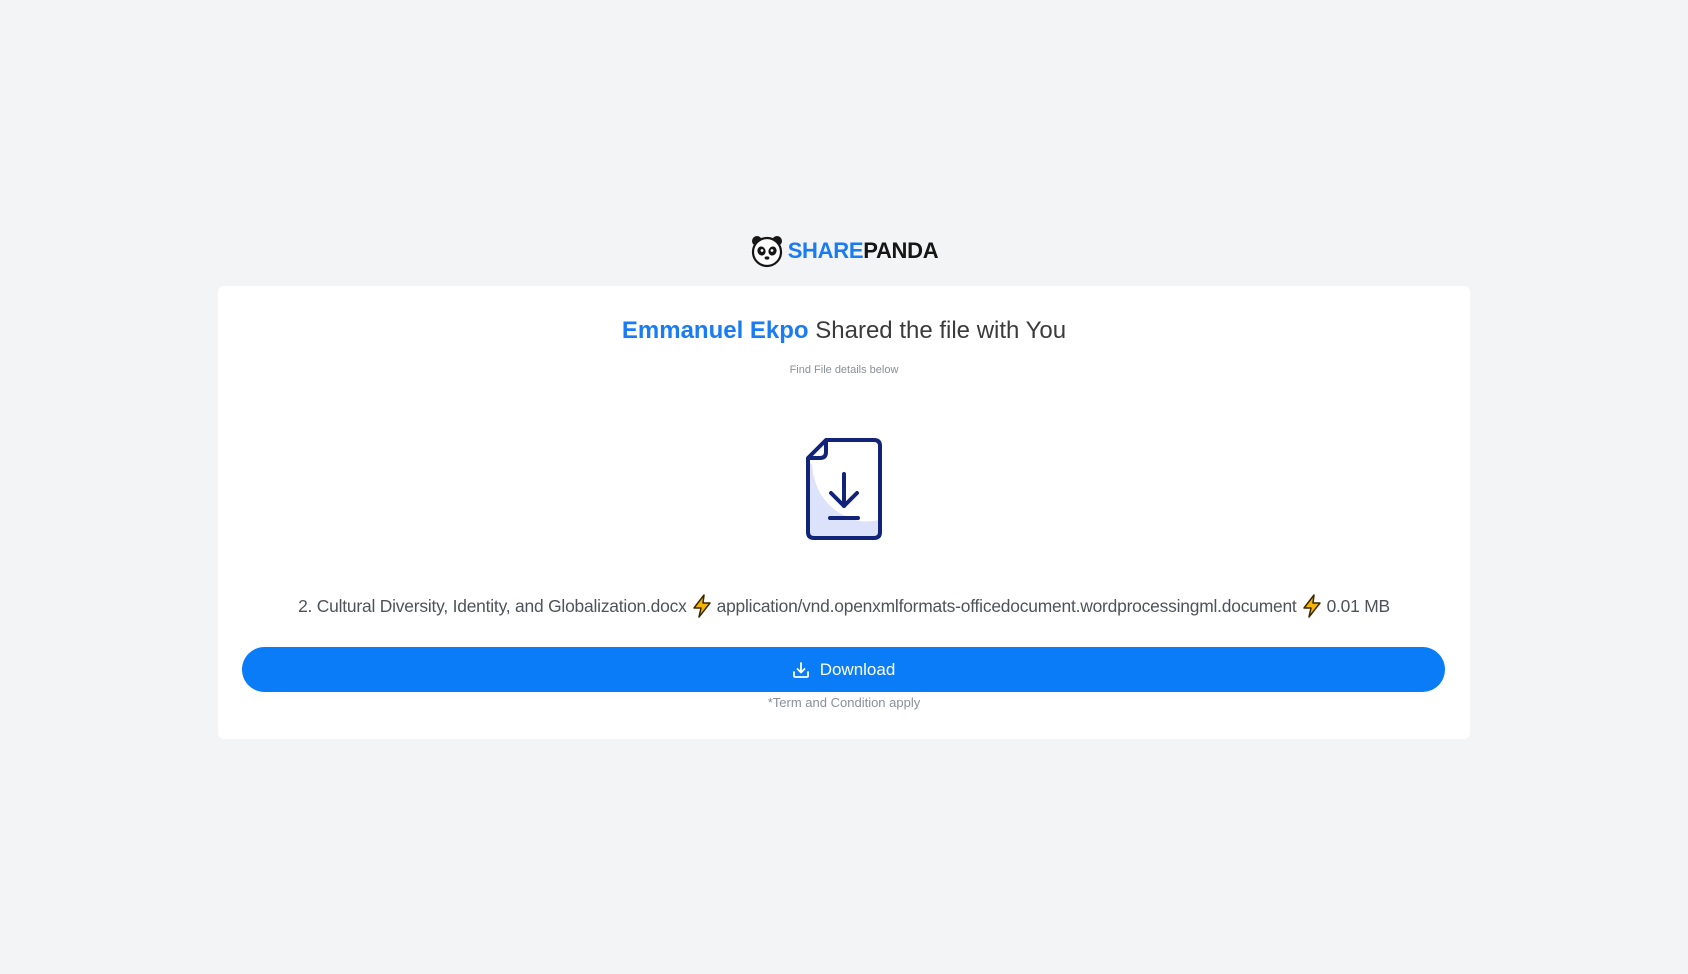  I want to click on brand-header: SHAREPANDA, so click(844, 251).